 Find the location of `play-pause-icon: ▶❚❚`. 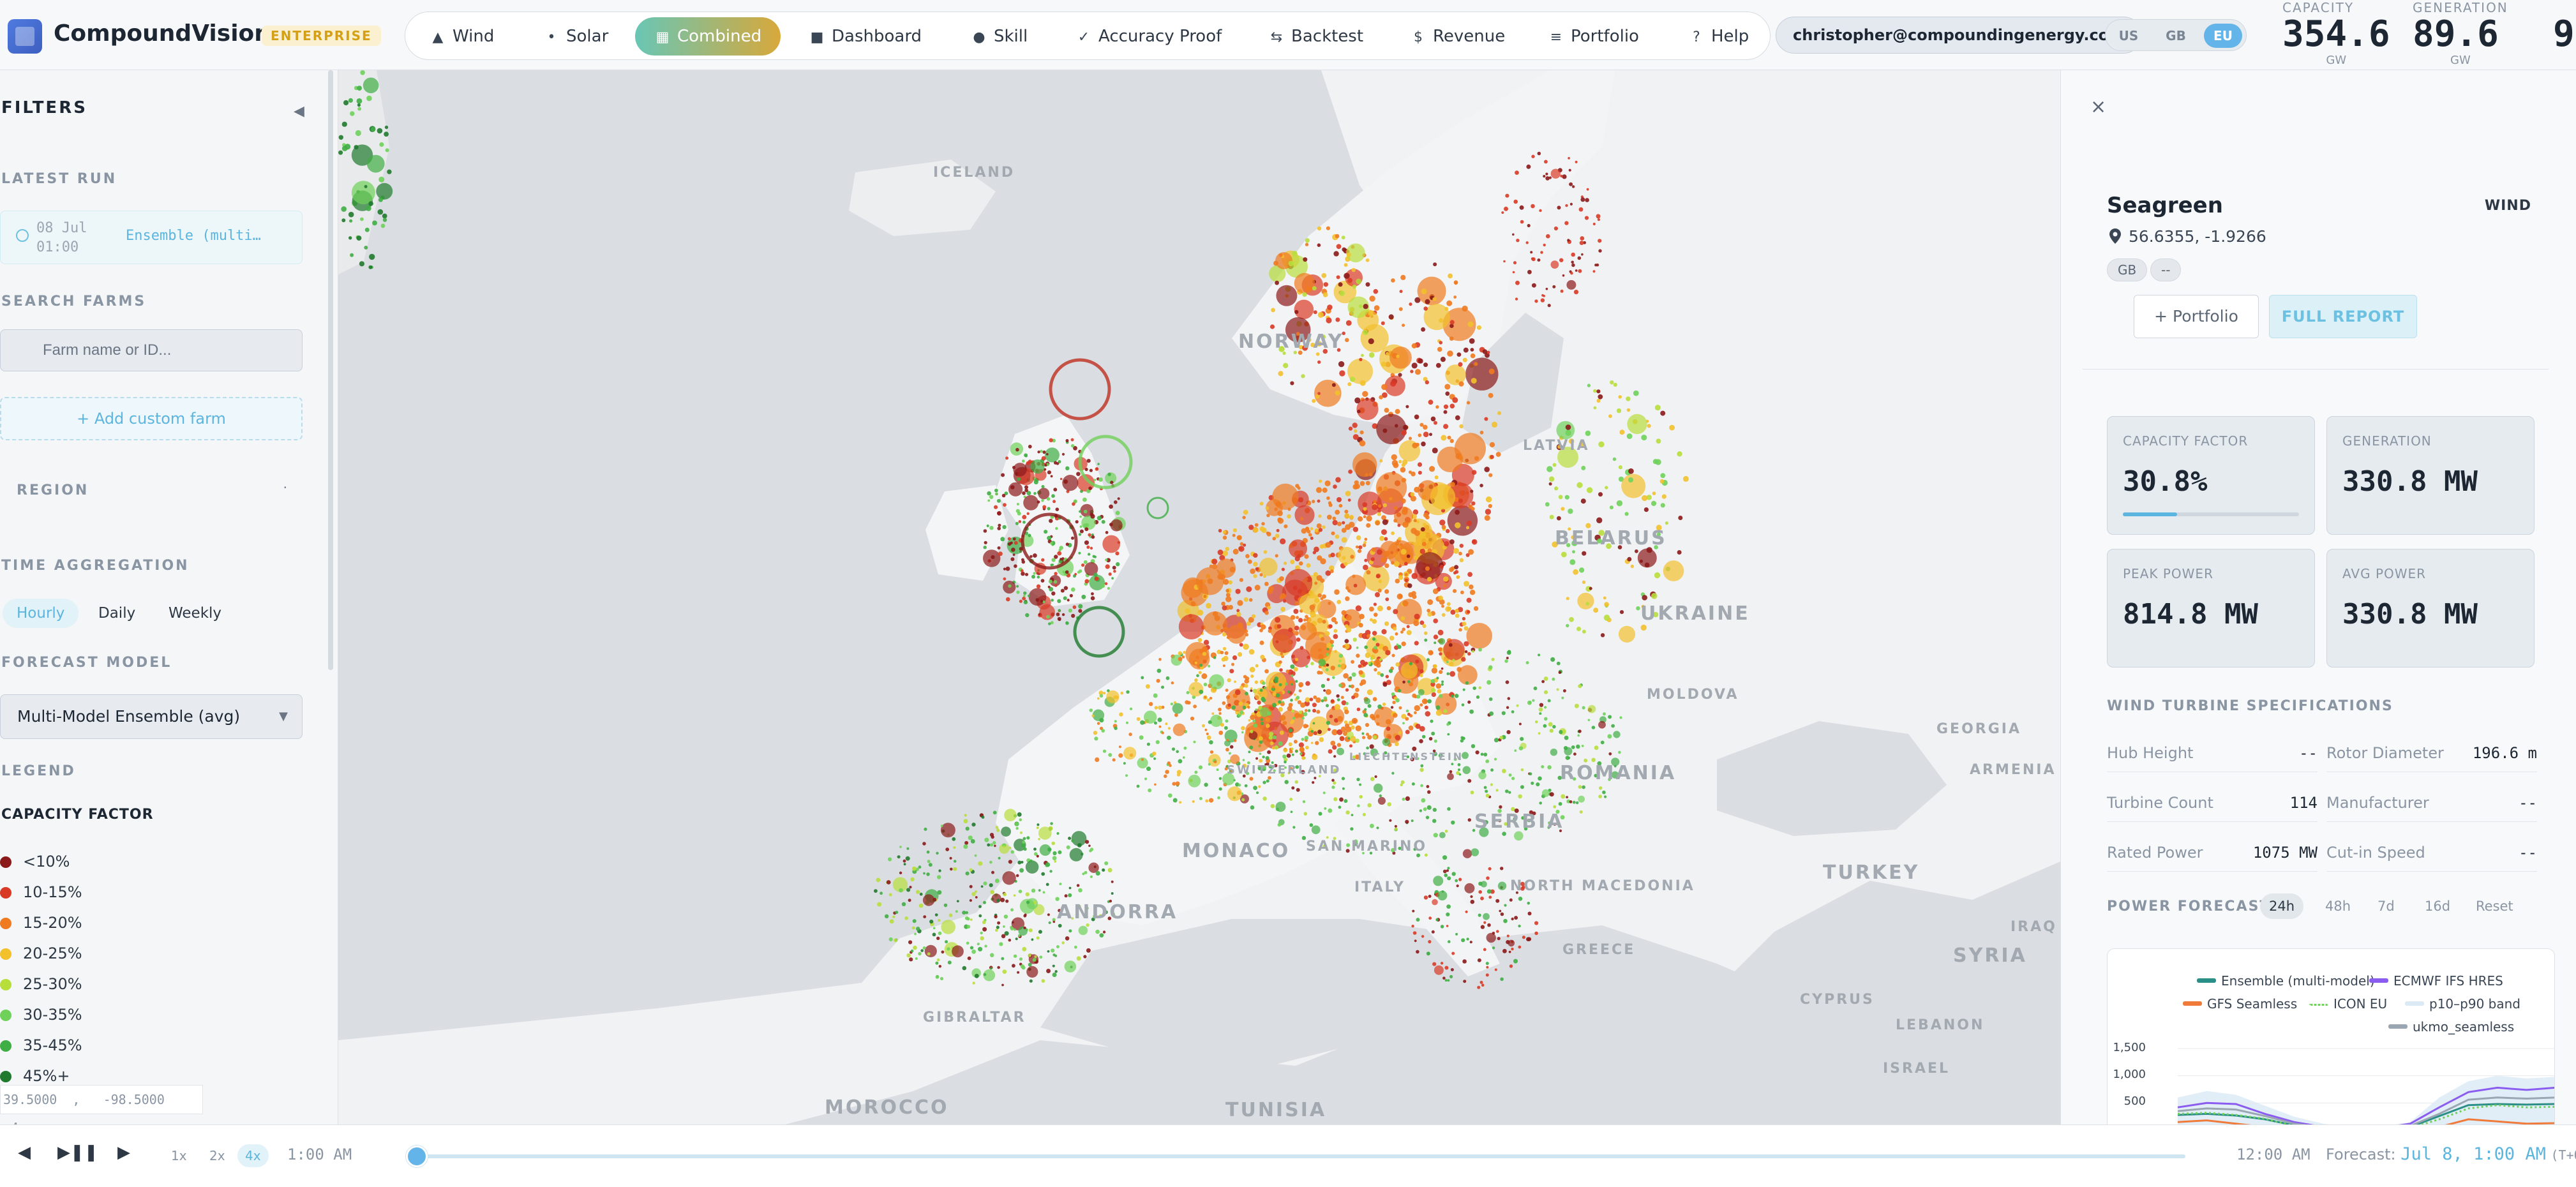

play-pause-icon: ▶❚❚ is located at coordinates (77, 1152).